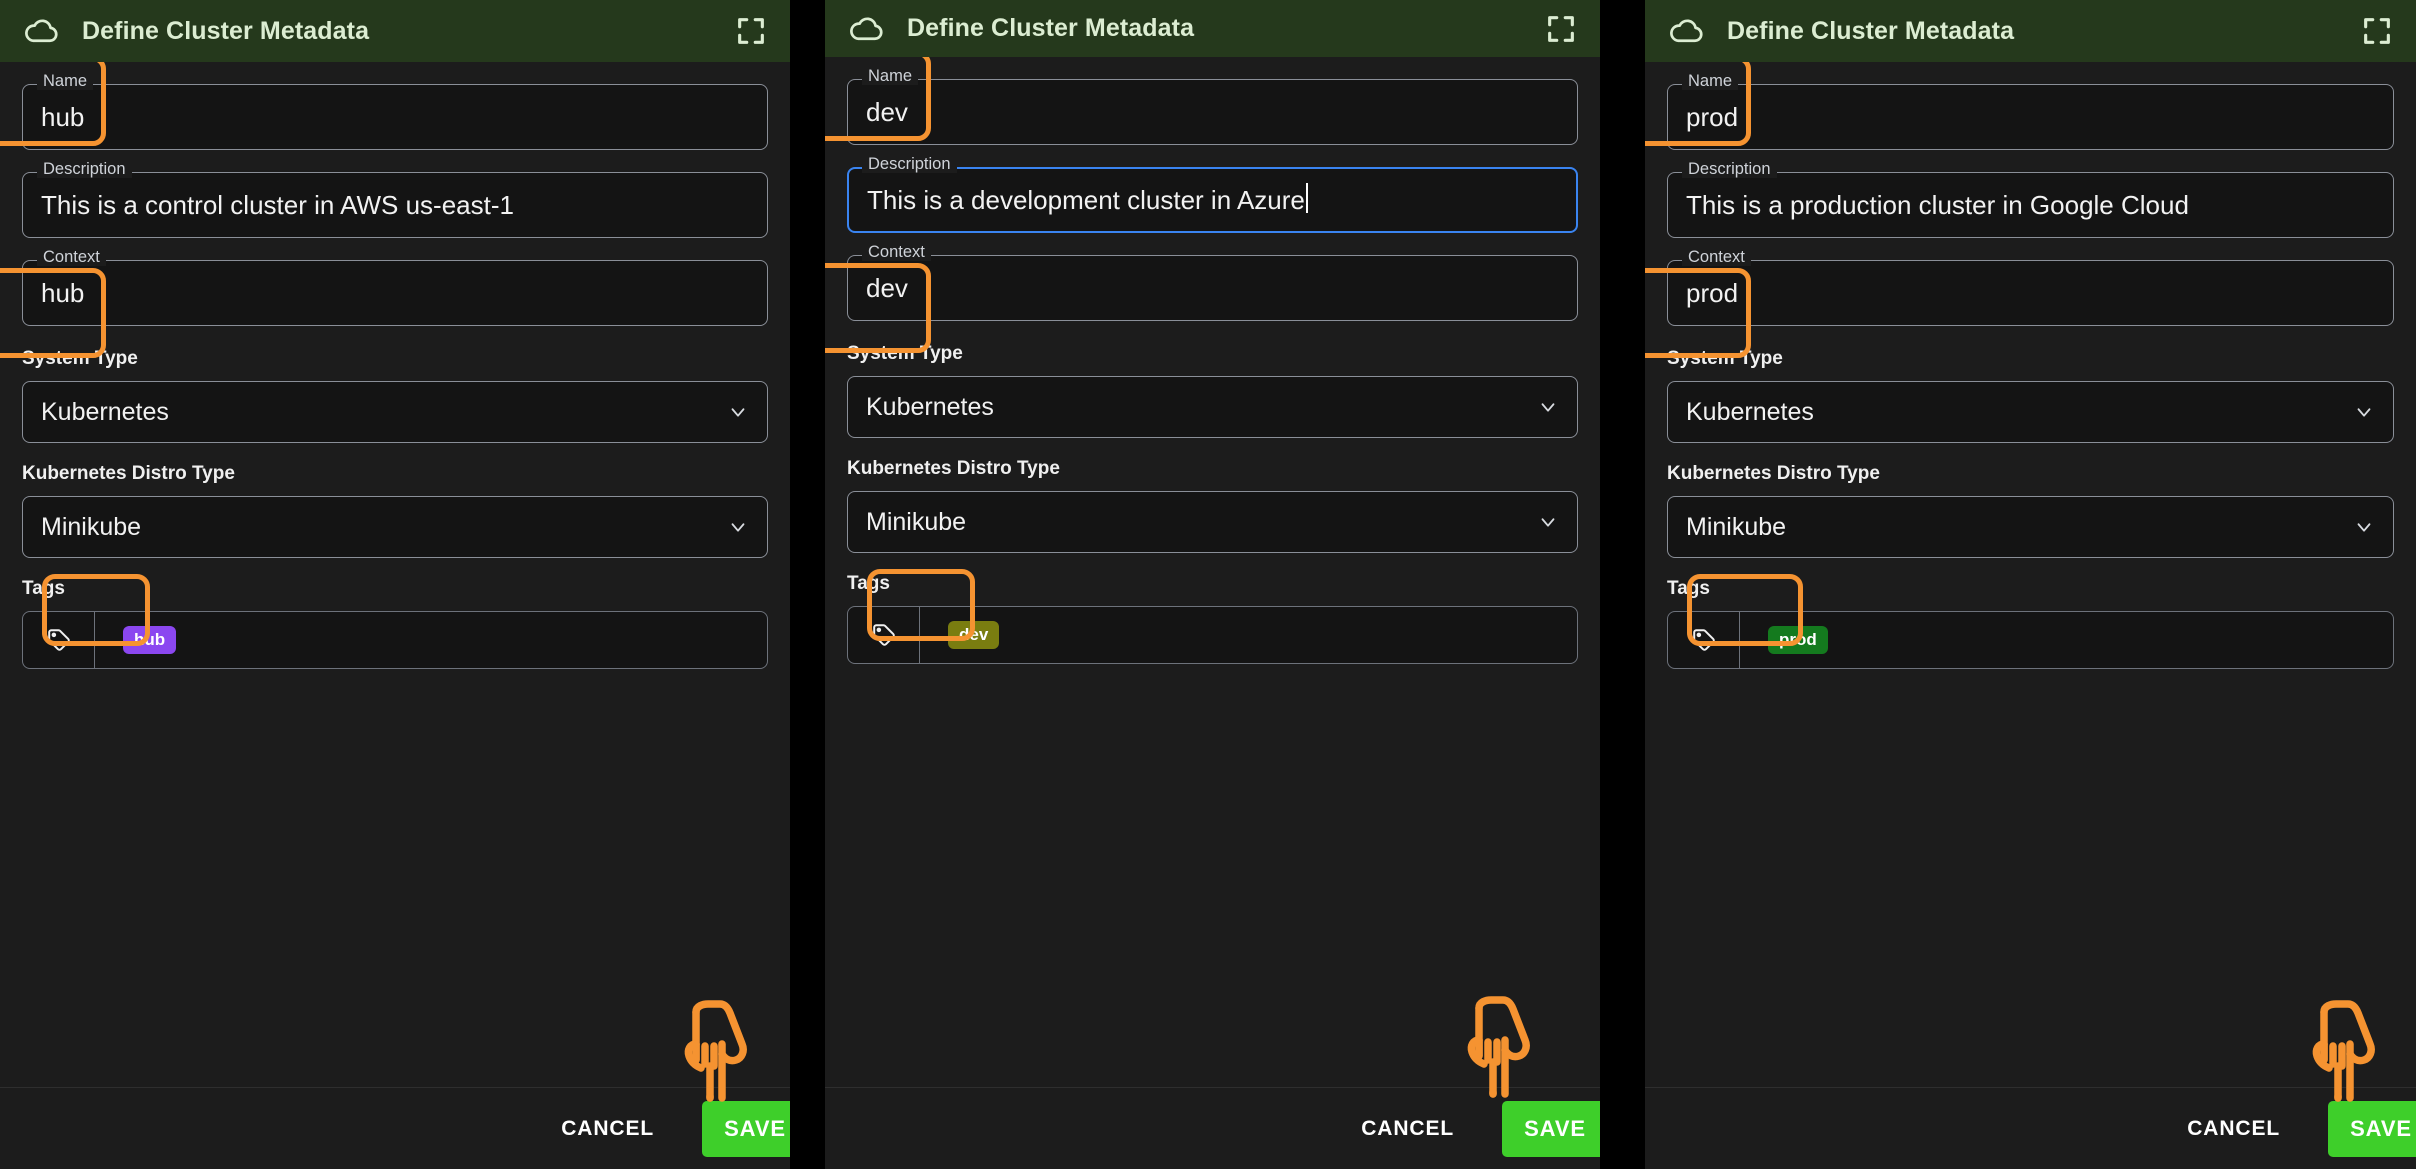  I want to click on tags-group: Tags hub, so click(395, 623).